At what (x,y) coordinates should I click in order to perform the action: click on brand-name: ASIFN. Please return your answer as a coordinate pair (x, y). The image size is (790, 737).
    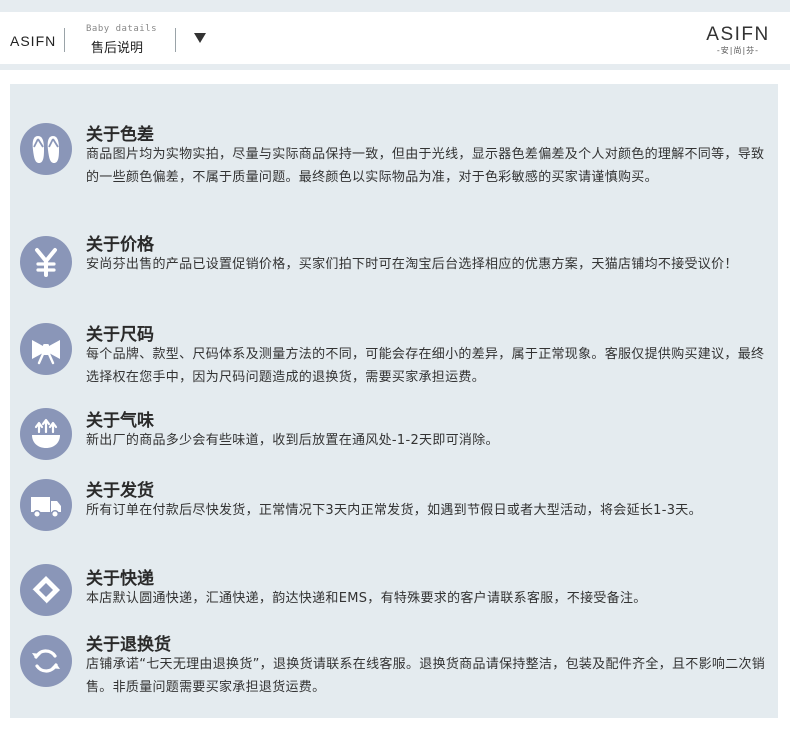
    Looking at the image, I should click on (33, 41).